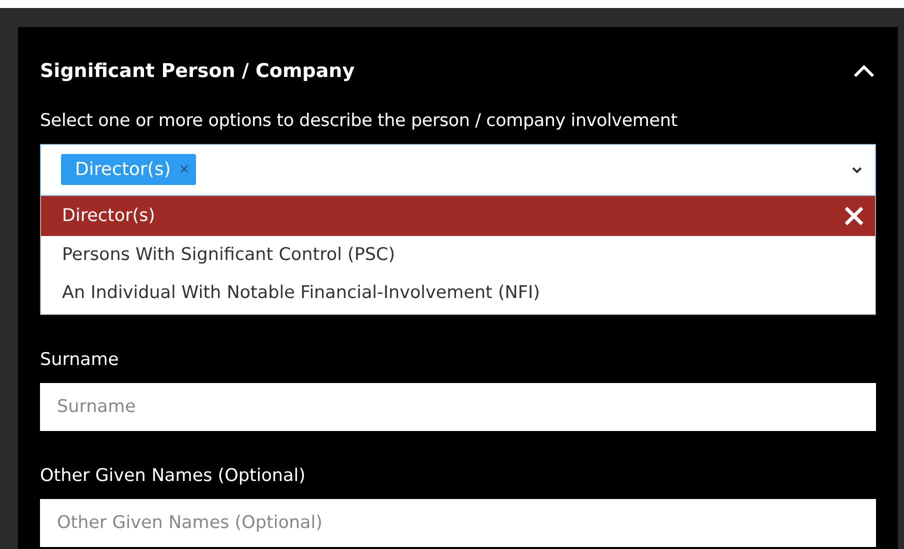 The height and width of the screenshot is (549, 904). Describe the element at coordinates (80, 360) in the screenshot. I see `field-label: Surname` at that location.